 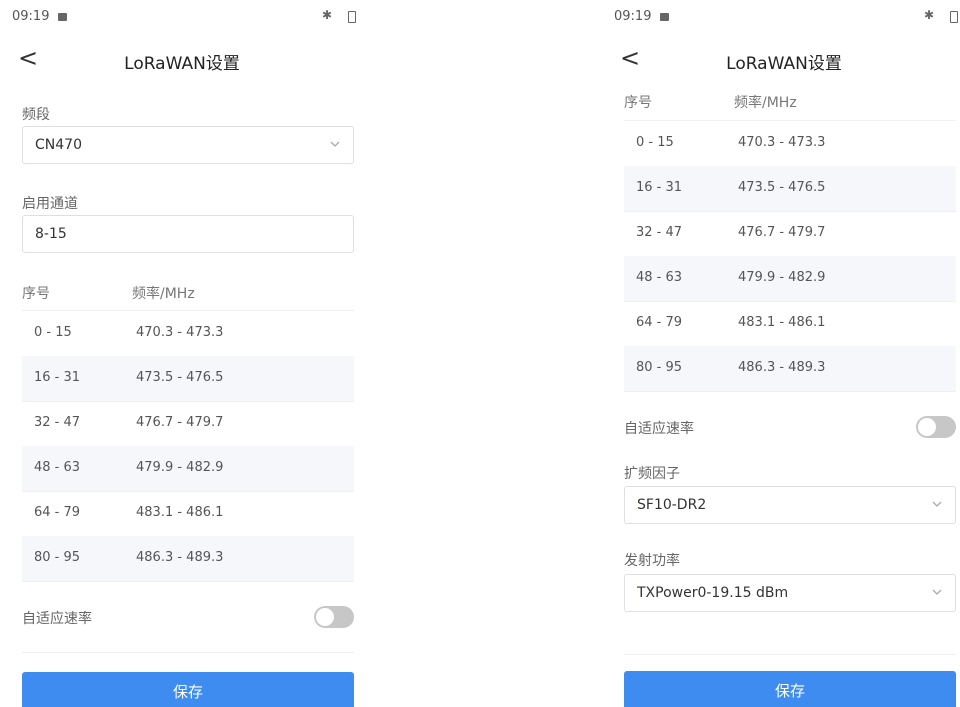 I want to click on sf-select: SF10-DR2, so click(x=790, y=505).